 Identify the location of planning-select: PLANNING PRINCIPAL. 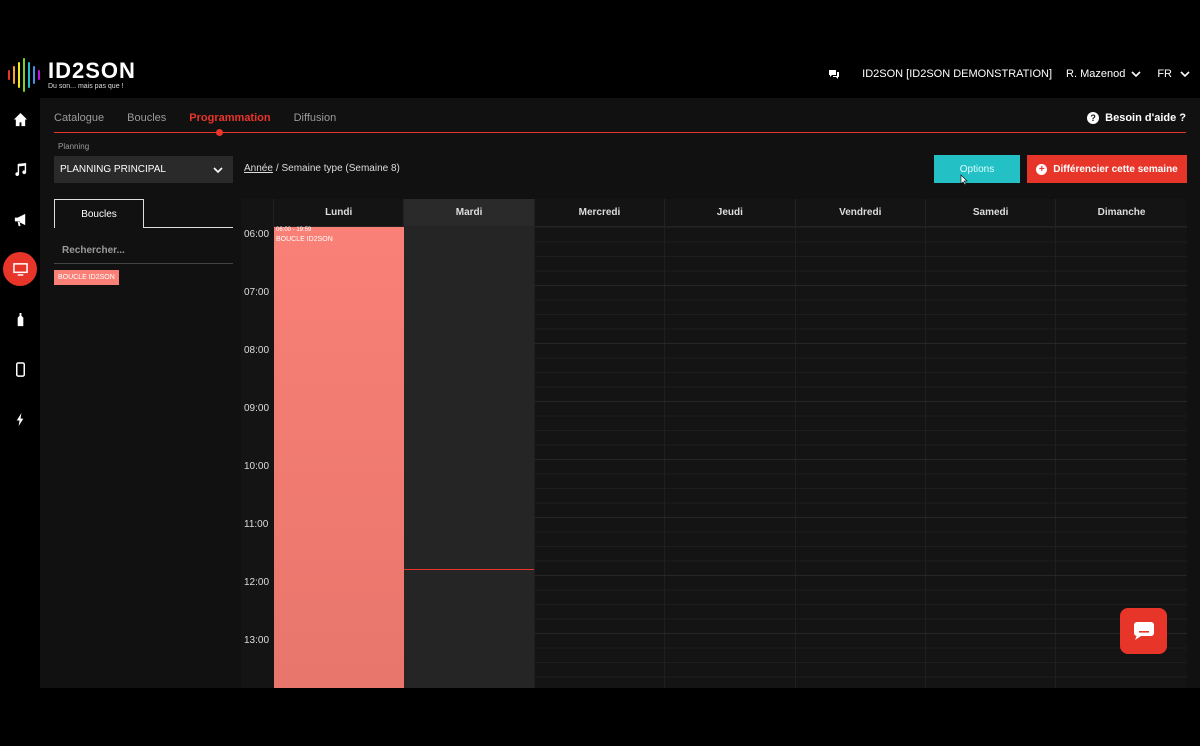
(143, 169).